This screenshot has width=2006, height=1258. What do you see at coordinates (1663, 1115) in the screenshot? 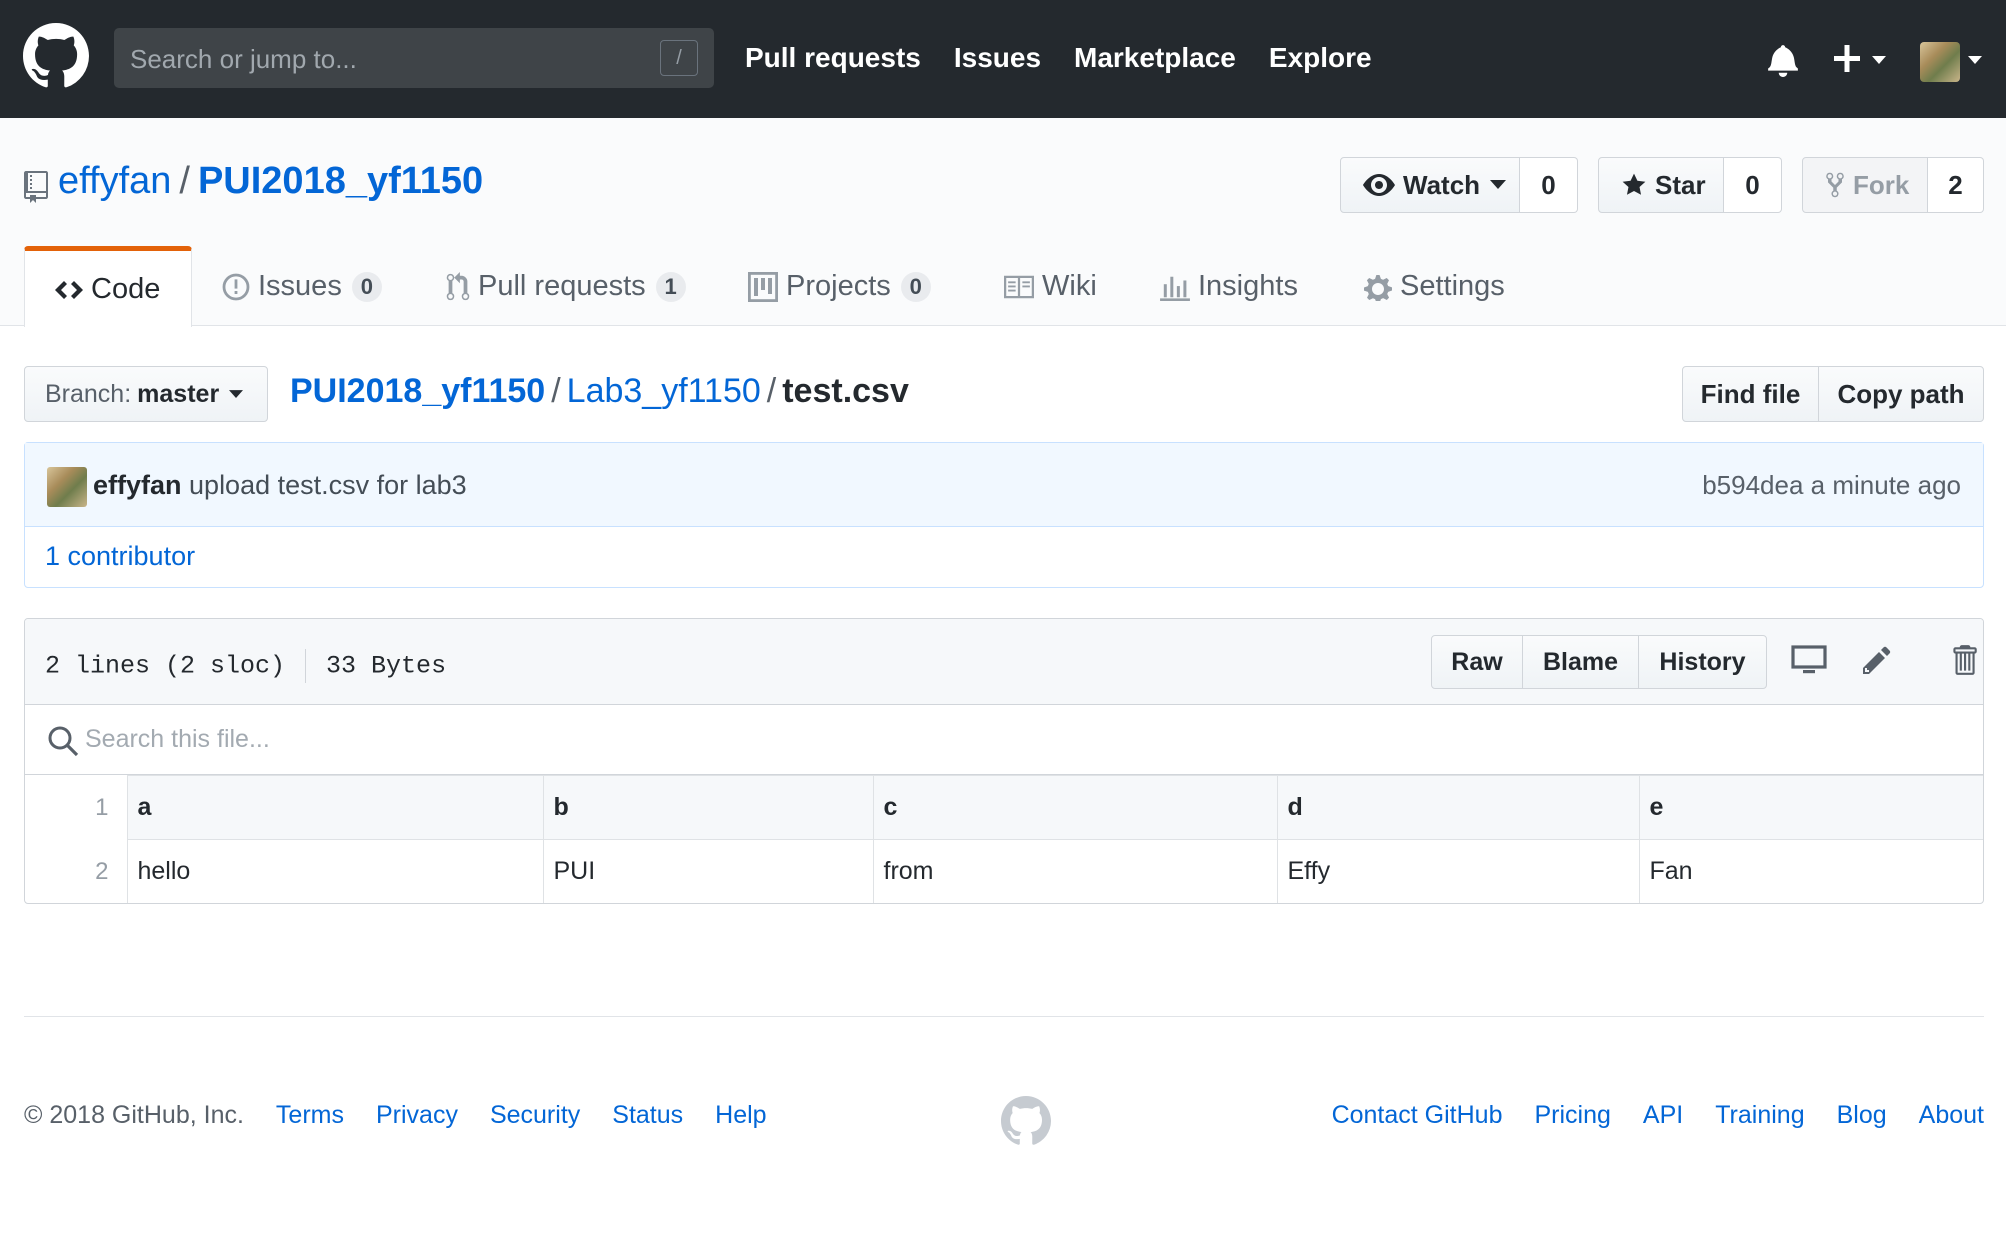
I see `footer-link-api: API` at bounding box center [1663, 1115].